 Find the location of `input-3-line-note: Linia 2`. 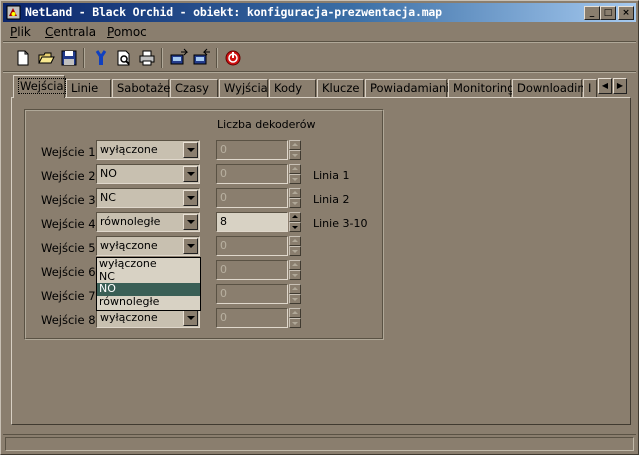

input-3-line-note: Linia 2 is located at coordinates (331, 199).